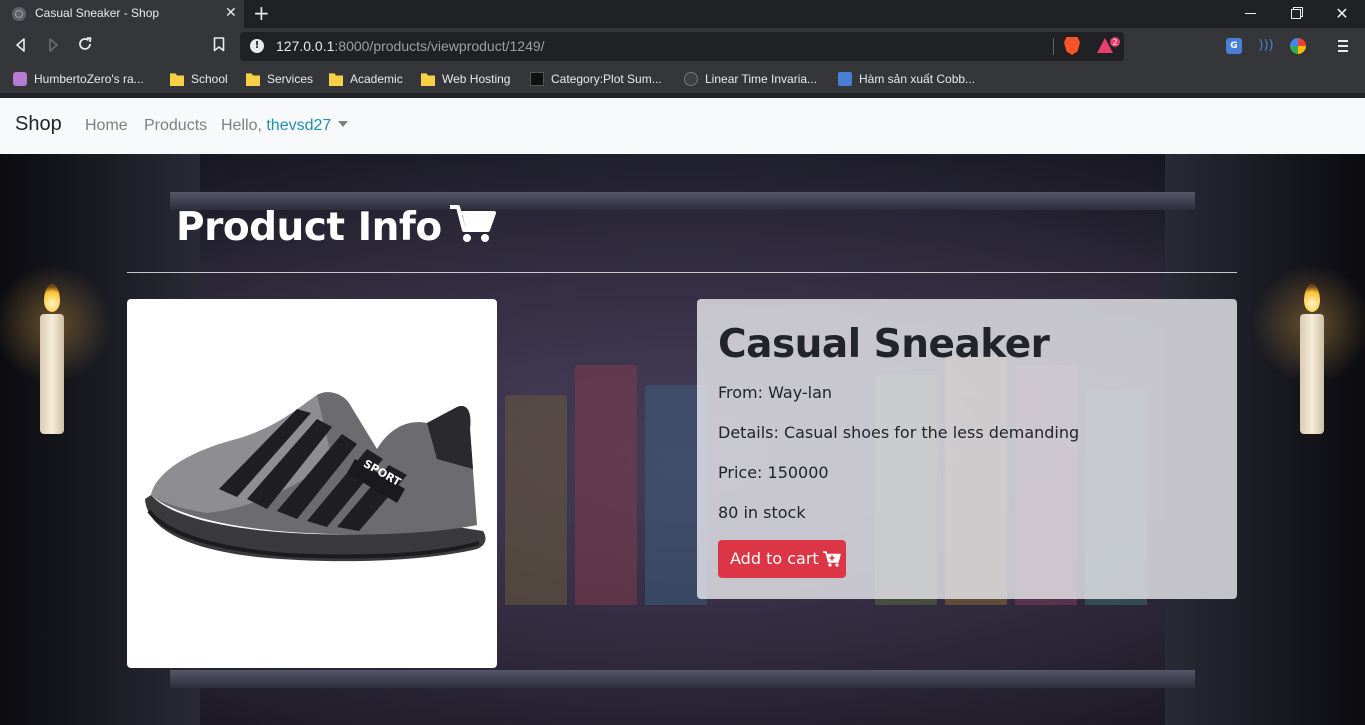  Describe the element at coordinates (231, 13) in the screenshot. I see `close-tab-icon: ✕` at that location.